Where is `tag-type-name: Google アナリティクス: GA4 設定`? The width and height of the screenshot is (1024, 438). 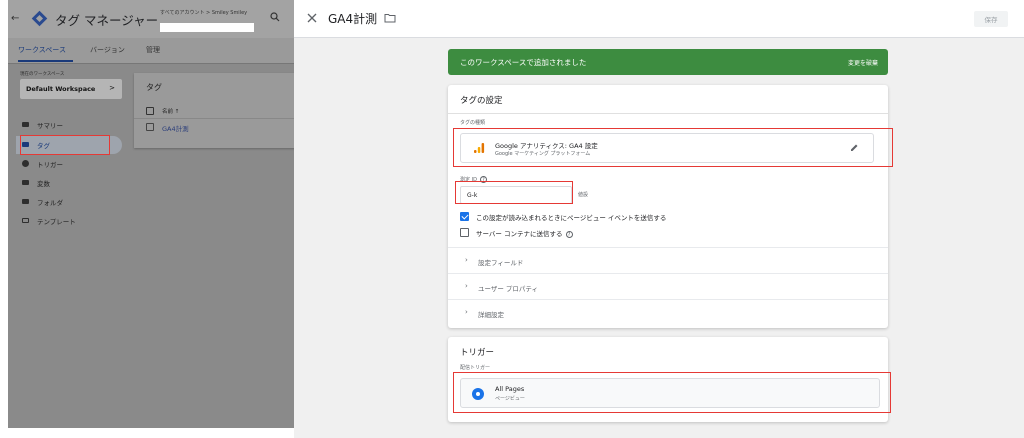 tag-type-name: Google アナリティクス: GA4 設定 is located at coordinates (546, 146).